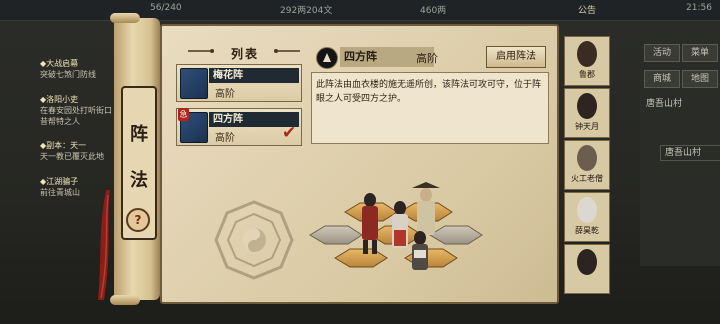  Describe the element at coordinates (139, 180) in the screenshot. I see `title-char: 法` at that location.